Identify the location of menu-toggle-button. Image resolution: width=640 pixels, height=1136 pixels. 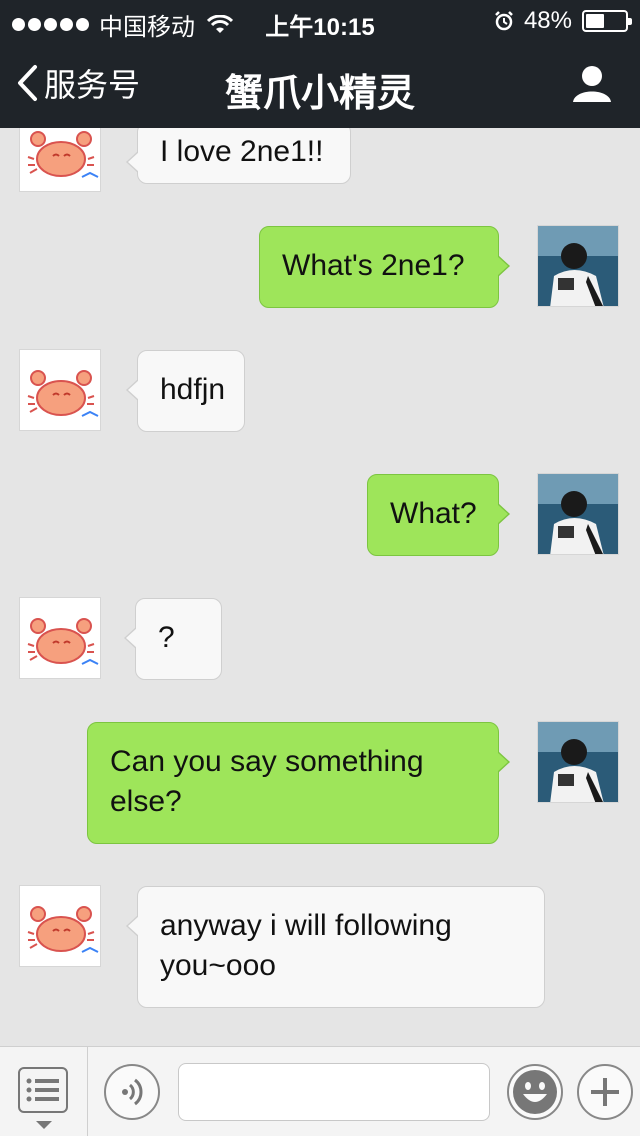
(44, 1091).